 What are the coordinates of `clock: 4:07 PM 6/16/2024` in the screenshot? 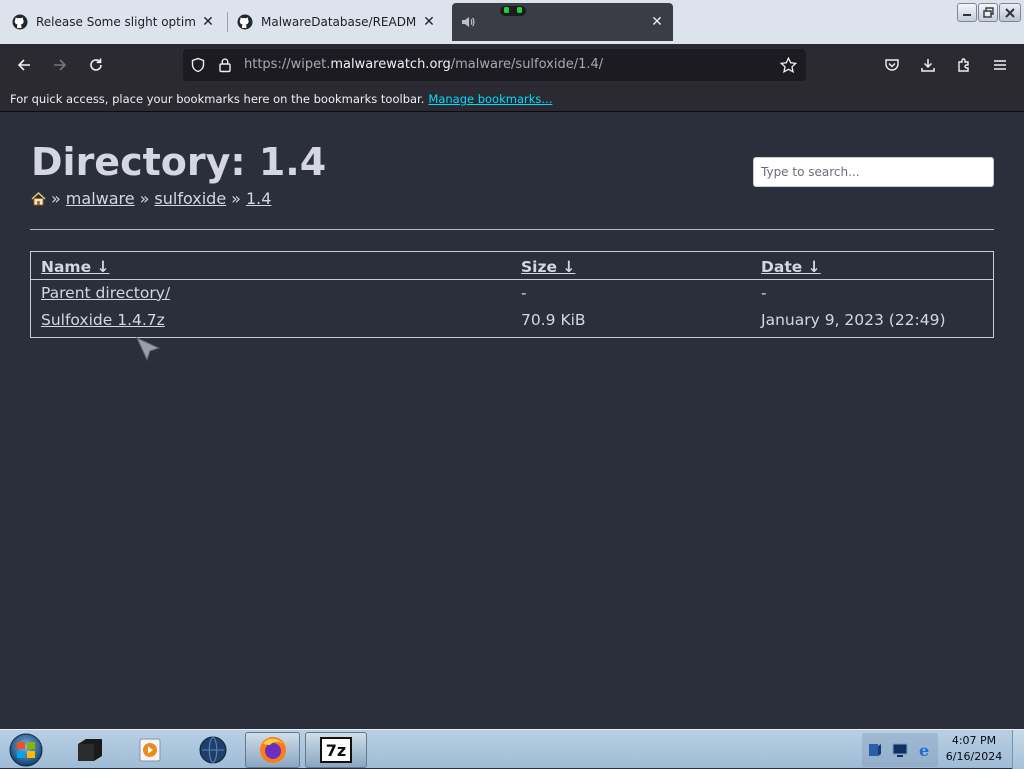 It's located at (974, 749).